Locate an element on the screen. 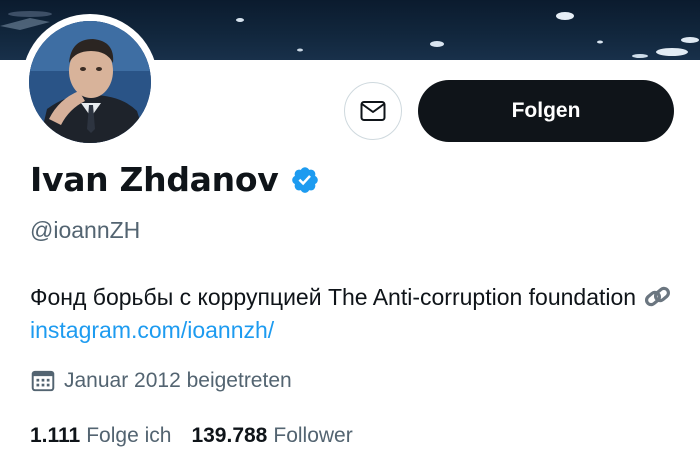 The height and width of the screenshot is (472, 700). link-icon is located at coordinates (657, 296).